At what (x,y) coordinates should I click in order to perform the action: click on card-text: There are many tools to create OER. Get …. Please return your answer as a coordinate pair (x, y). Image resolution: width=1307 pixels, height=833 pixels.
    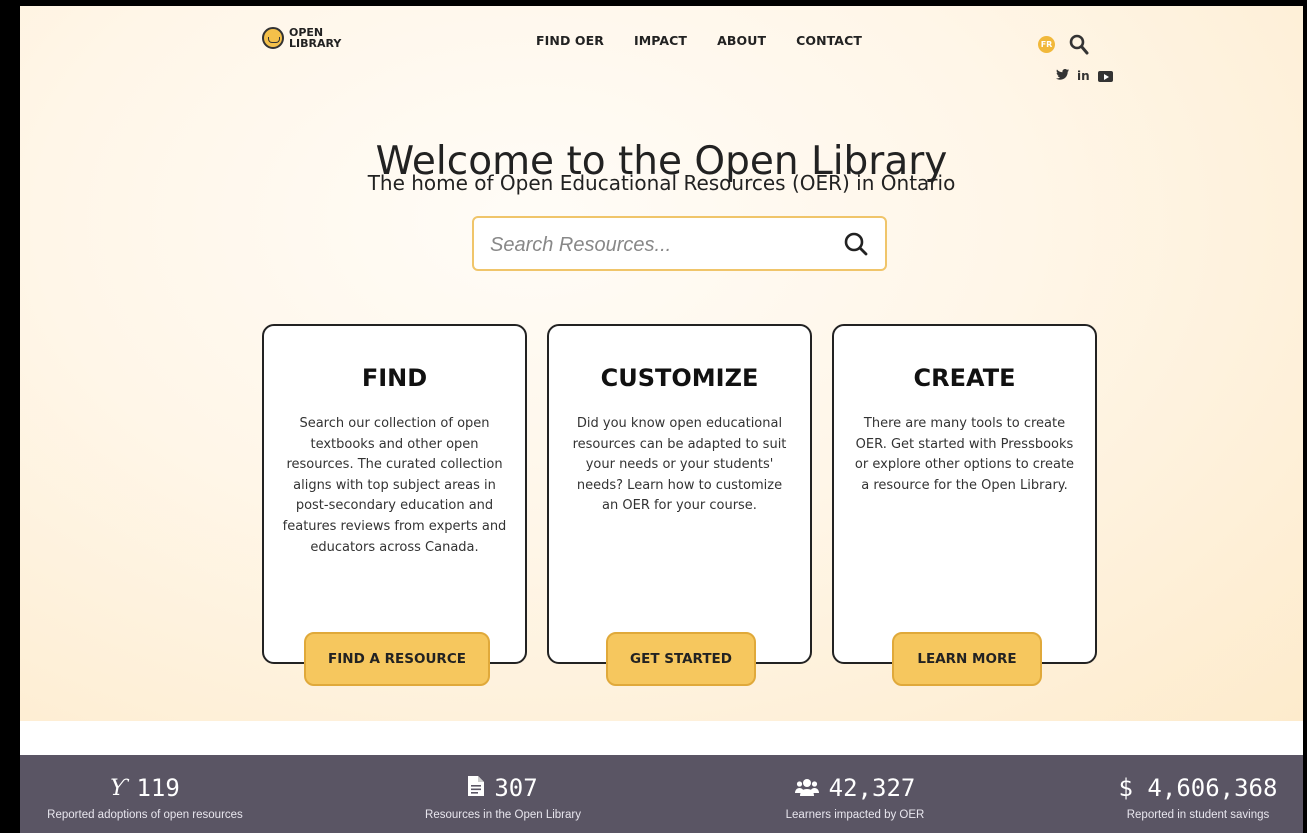
    Looking at the image, I should click on (964, 454).